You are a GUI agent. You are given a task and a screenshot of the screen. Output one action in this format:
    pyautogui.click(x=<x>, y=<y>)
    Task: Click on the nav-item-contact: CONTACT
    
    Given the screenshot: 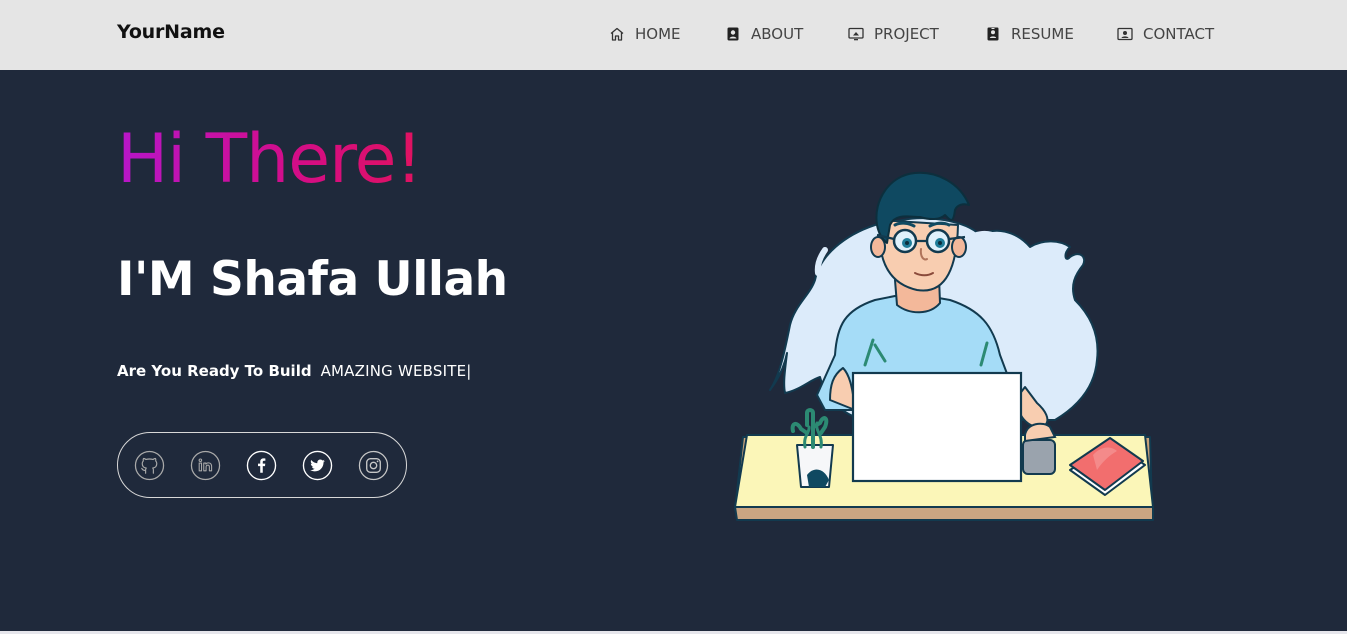 What is the action you would take?
    pyautogui.click(x=1165, y=34)
    